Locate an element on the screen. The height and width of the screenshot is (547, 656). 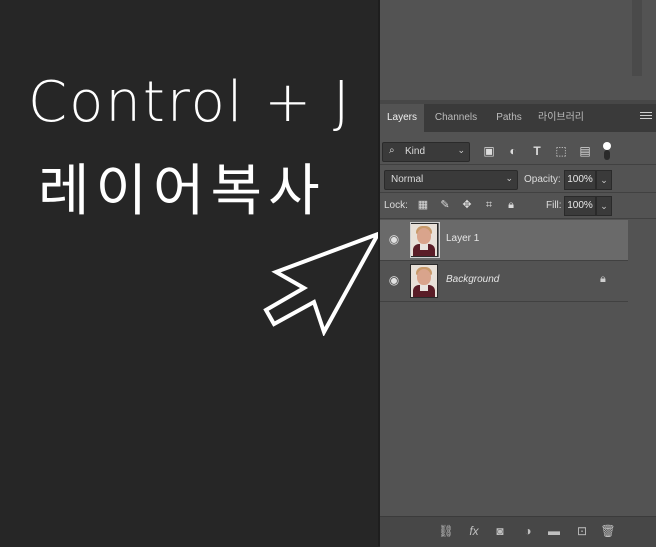
filter-toggle is located at coordinates (607, 152).